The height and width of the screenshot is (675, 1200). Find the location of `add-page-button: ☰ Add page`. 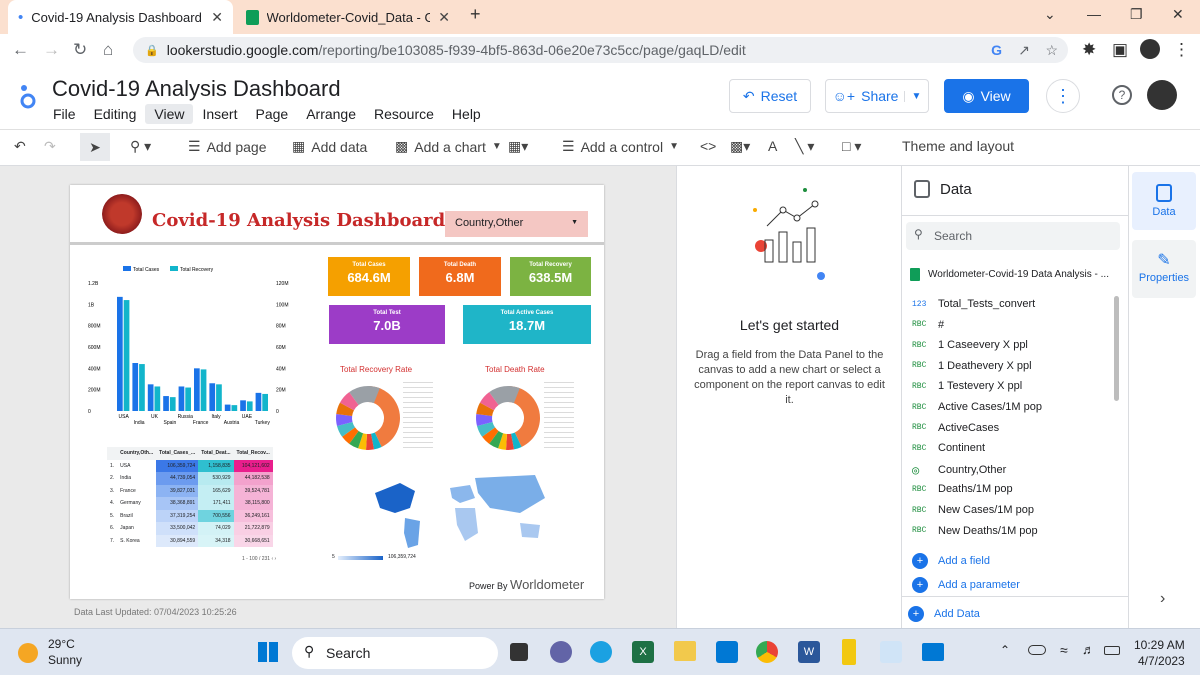

add-page-button: ☰ Add page is located at coordinates (227, 146).